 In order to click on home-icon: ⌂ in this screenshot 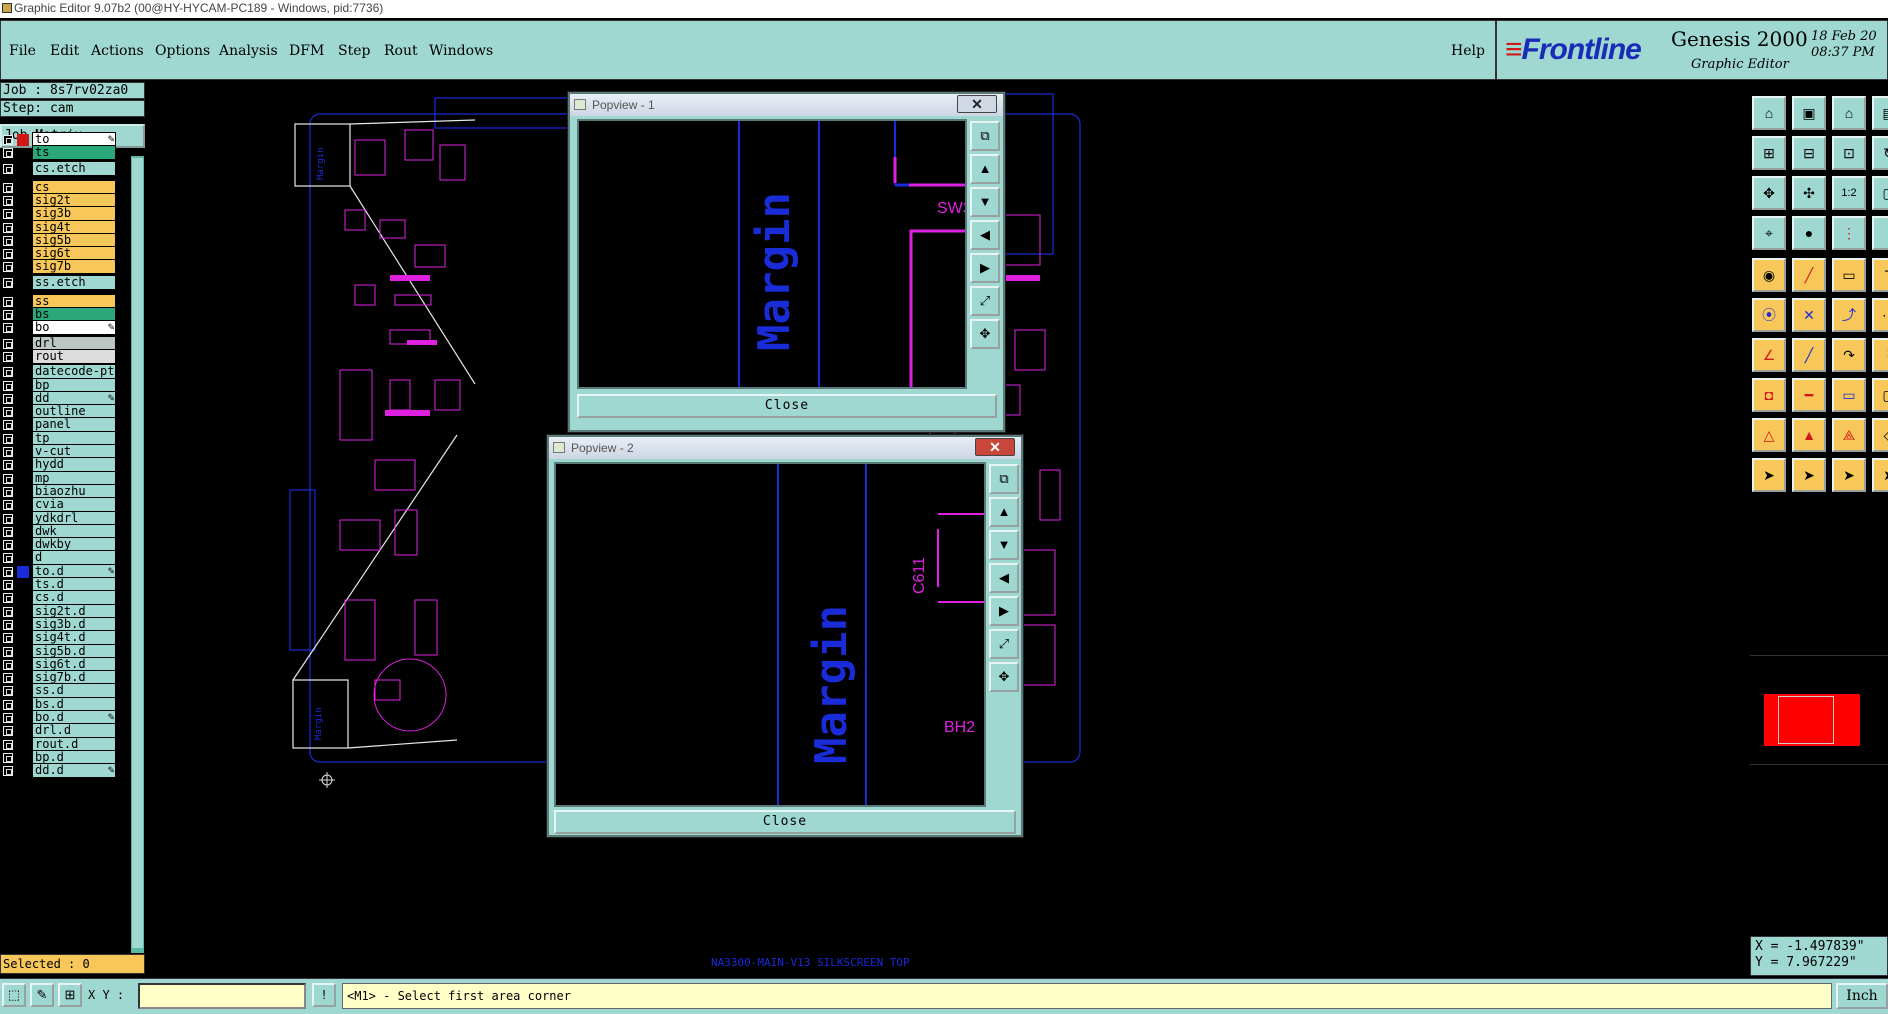, I will do `click(1849, 113)`.